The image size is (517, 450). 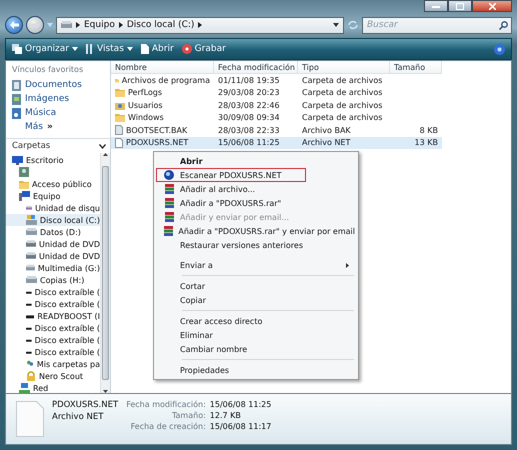 I want to click on back-button, so click(x=14, y=25).